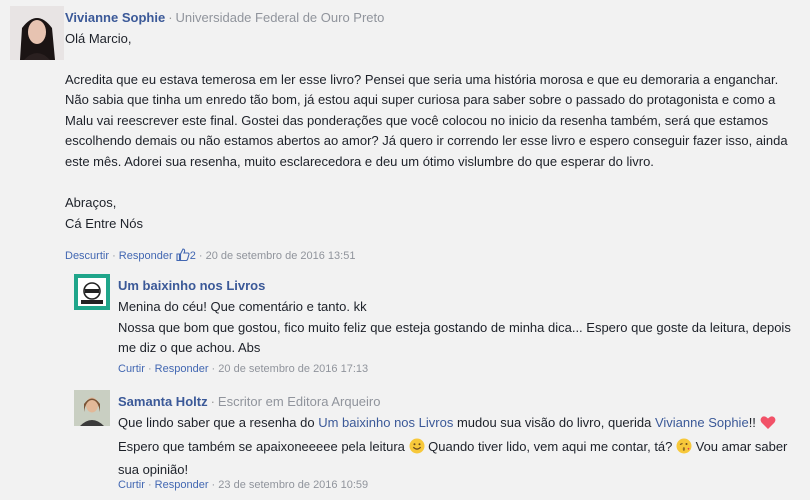  I want to click on mention-um-baixinho: Um baixinho nos Livros, so click(385, 422).